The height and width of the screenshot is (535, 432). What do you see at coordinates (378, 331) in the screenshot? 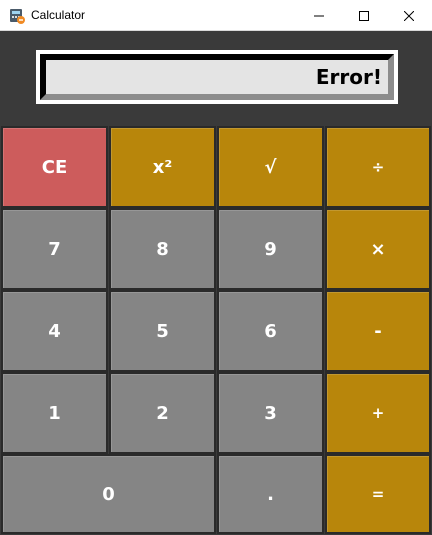
I see `minus-button: -` at bounding box center [378, 331].